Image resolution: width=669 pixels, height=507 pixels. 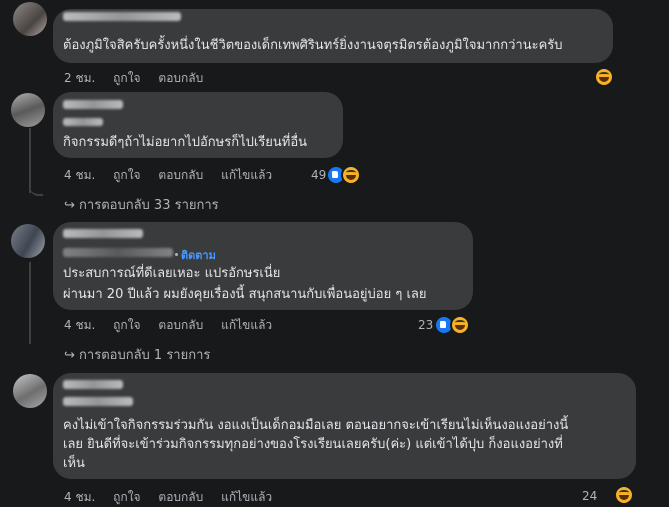 I want to click on thread-connector, so click(x=36, y=188).